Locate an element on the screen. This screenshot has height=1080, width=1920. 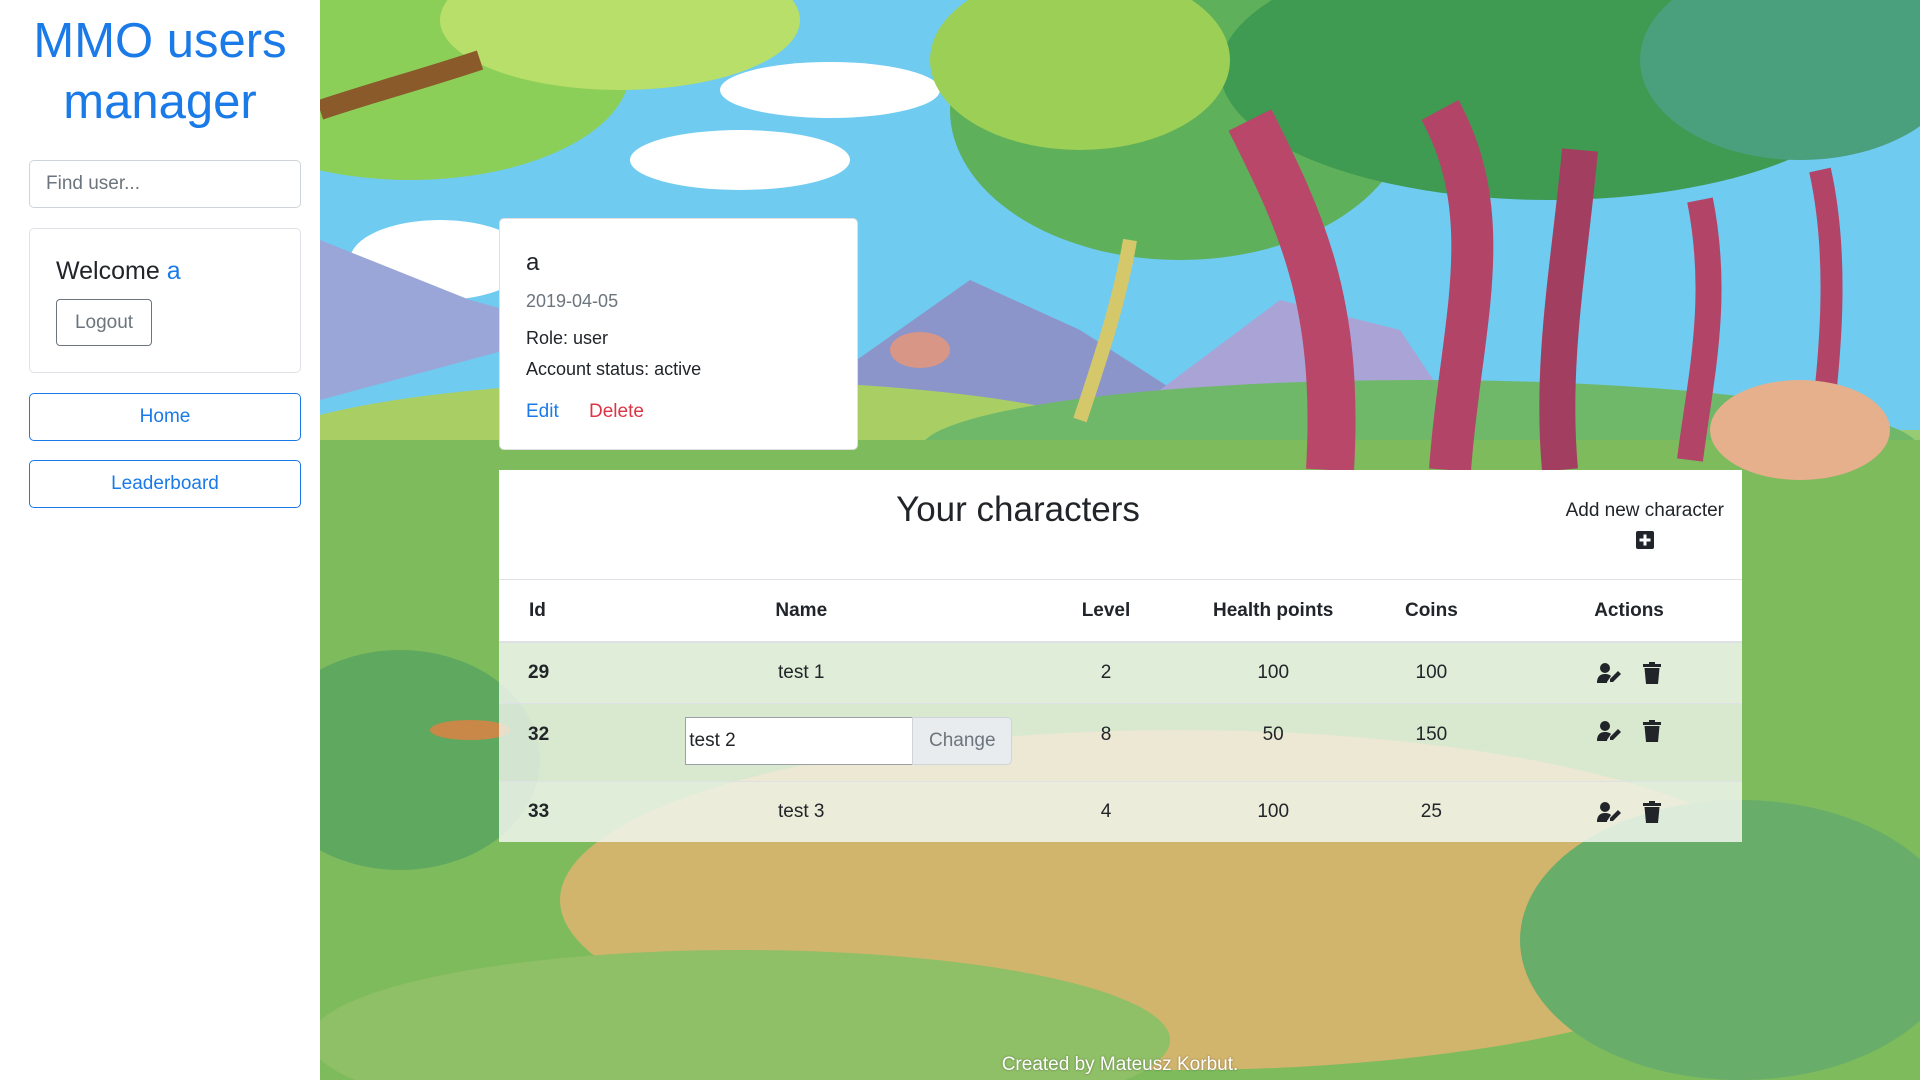
characters-header: Your characters Add new character is located at coordinates (1120, 525).